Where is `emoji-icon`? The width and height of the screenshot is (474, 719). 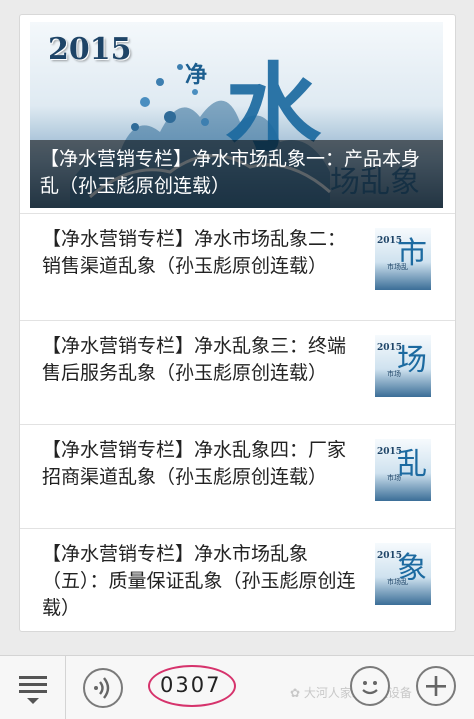
emoji-icon is located at coordinates (370, 688).